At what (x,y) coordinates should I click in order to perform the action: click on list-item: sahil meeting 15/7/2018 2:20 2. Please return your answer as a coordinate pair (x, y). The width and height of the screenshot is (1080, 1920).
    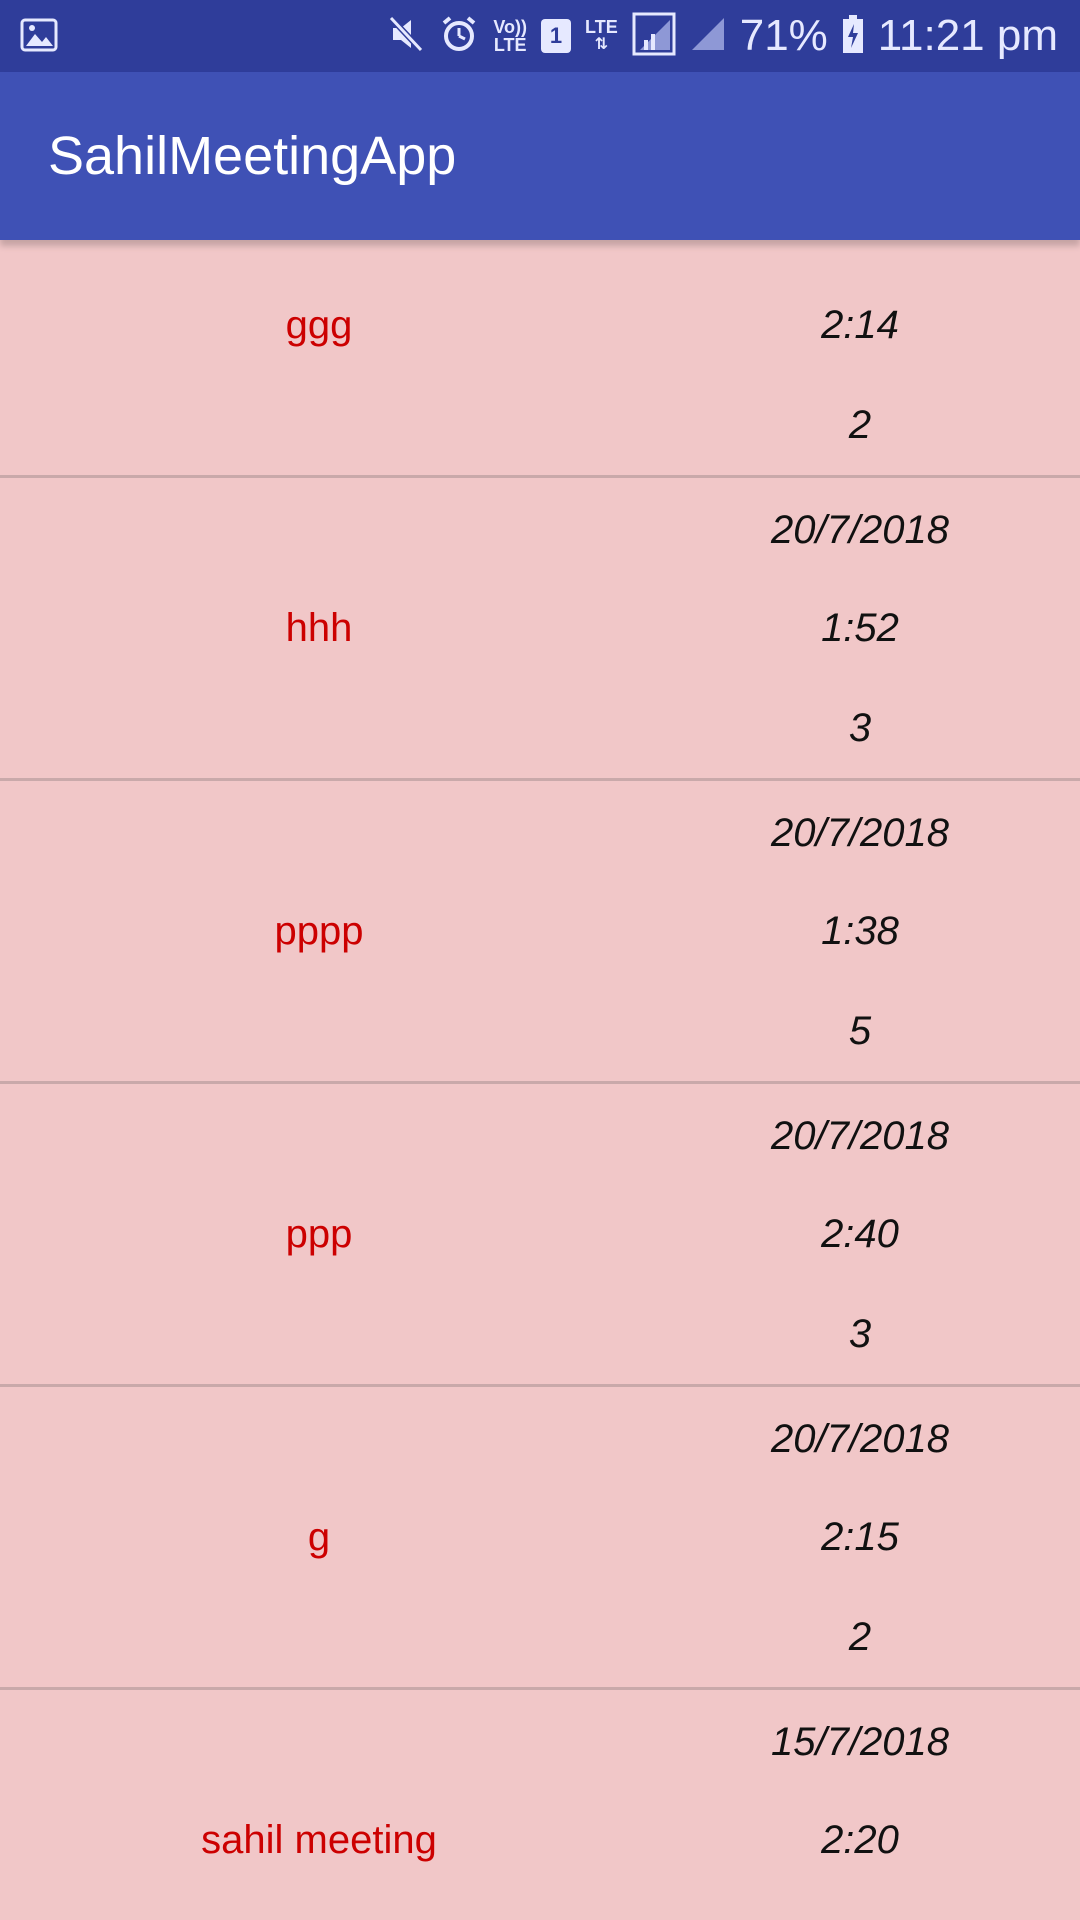
    Looking at the image, I should click on (540, 1805).